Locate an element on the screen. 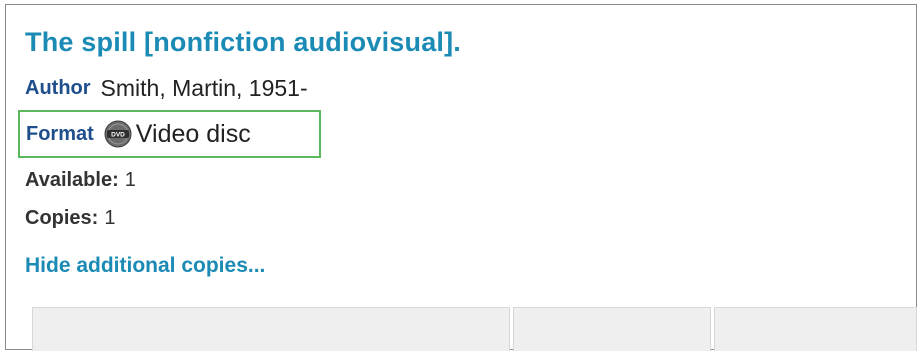  format-label: Format is located at coordinates (60, 133).